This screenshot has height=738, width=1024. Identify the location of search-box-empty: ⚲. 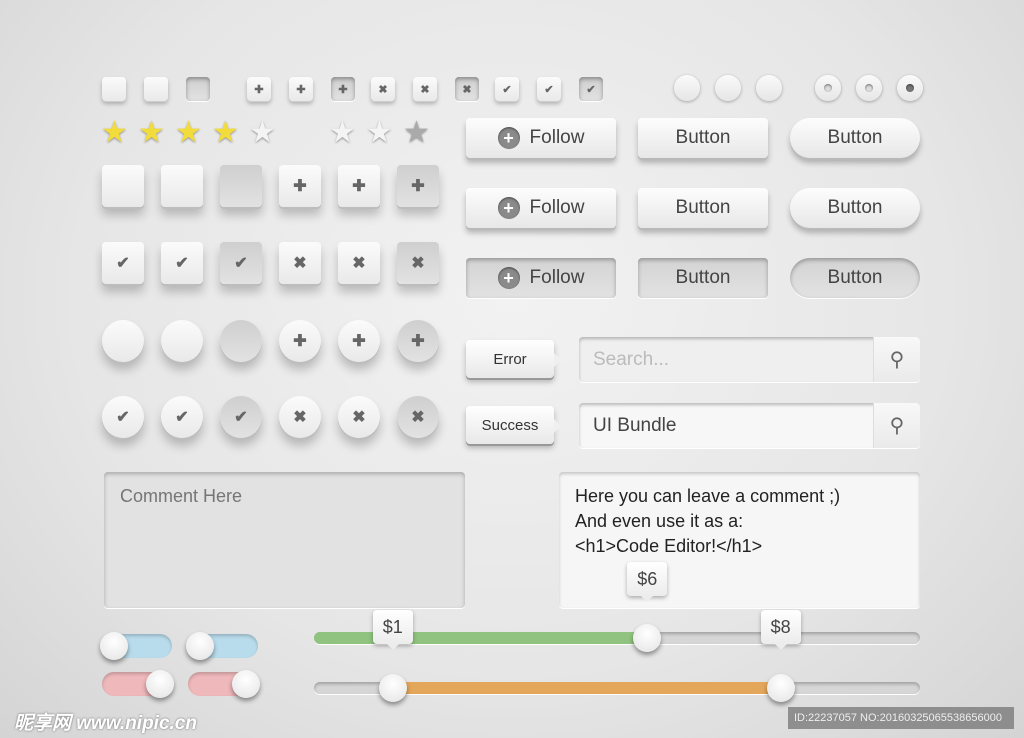
(749, 359).